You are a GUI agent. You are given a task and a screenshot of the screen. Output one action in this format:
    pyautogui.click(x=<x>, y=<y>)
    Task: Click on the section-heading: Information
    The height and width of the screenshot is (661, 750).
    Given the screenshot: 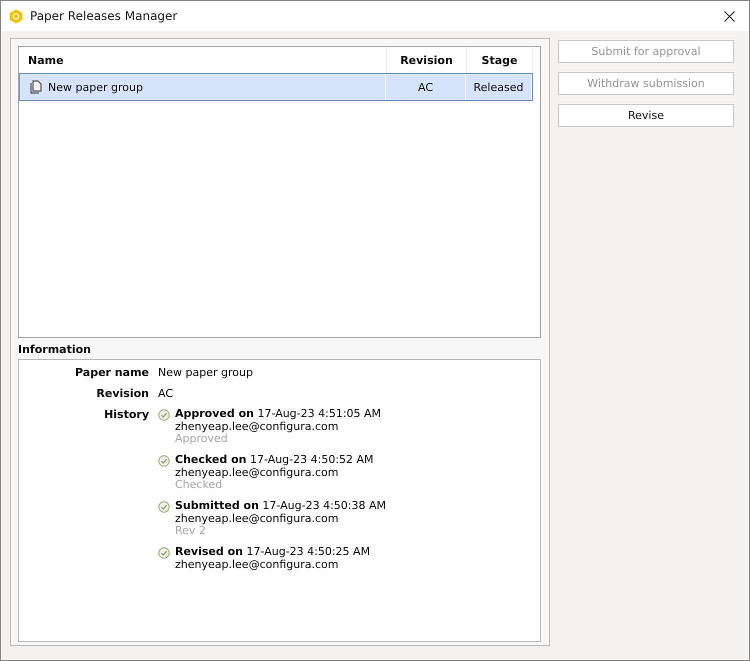 What is the action you would take?
    pyautogui.click(x=55, y=349)
    